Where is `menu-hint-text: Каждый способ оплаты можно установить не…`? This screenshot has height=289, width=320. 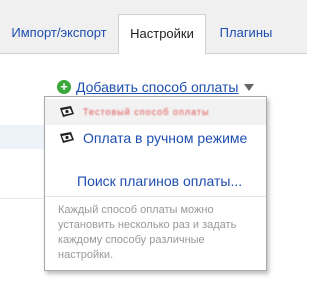
menu-hint-text: Каждый способ оплаты можно установить не… is located at coordinates (147, 232).